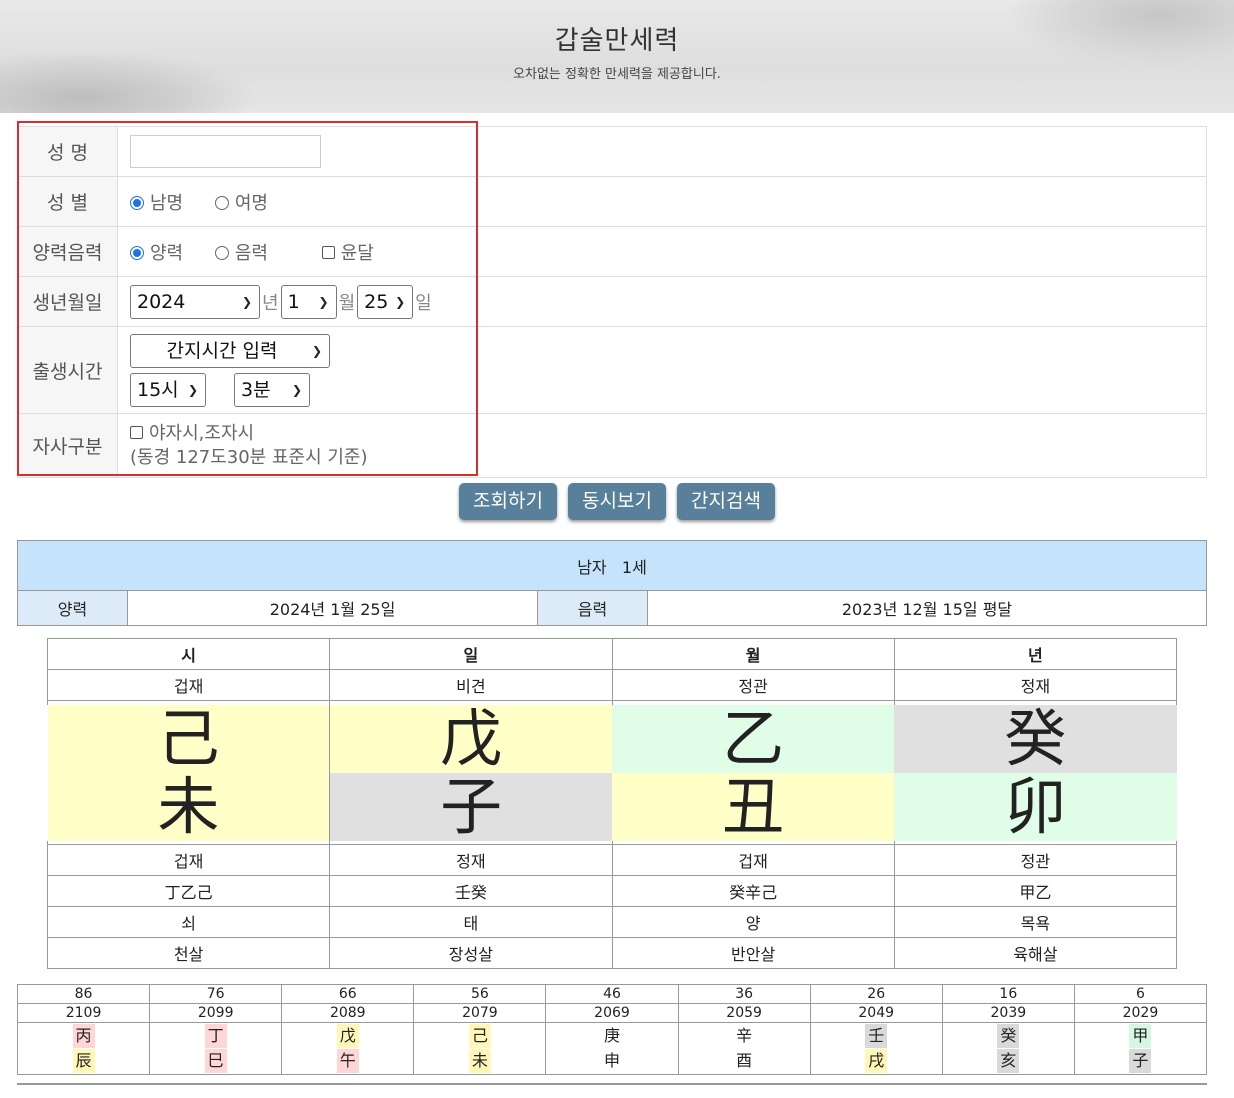  Describe the element at coordinates (744, 1013) in the screenshot. I see `luck-year: 2059` at that location.